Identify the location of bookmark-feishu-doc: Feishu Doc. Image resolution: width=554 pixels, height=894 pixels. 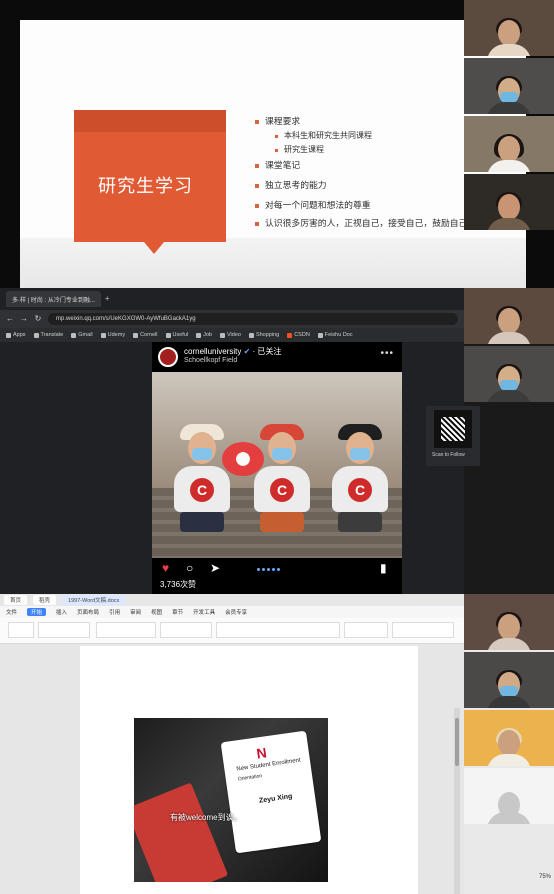
(335, 335).